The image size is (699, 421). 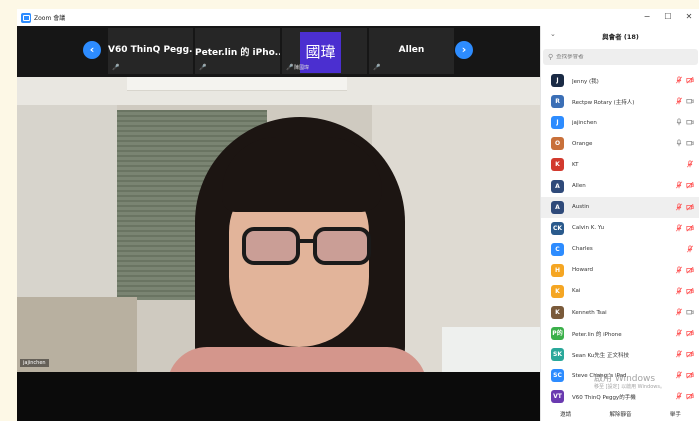 I want to click on video-thumbnail: 國瑋 🎤 陳國瑋, so click(x=324, y=51).